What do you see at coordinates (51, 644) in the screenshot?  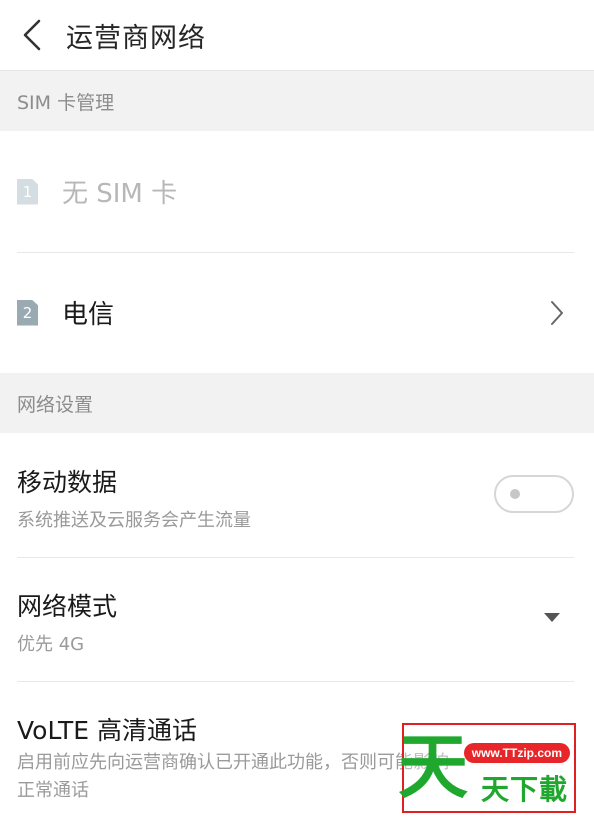 I see `network-mode-value: 优先 4G` at bounding box center [51, 644].